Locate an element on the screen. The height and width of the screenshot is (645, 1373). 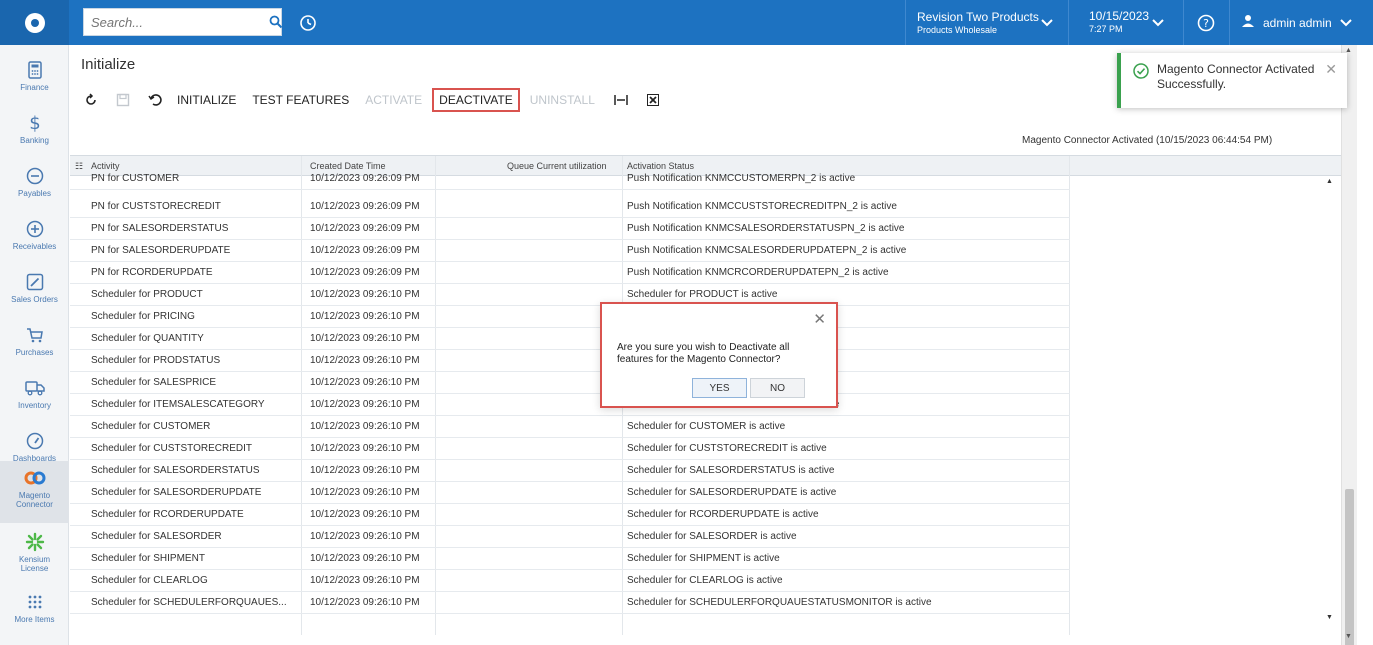
sidebar-item-label: Sales Orders is located at coordinates (34, 299).